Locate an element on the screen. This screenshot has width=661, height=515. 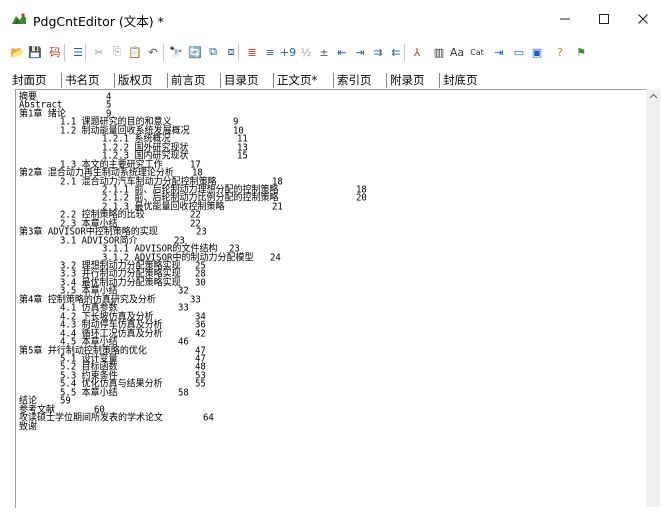
pin-button: ⚑ is located at coordinates (581, 52).